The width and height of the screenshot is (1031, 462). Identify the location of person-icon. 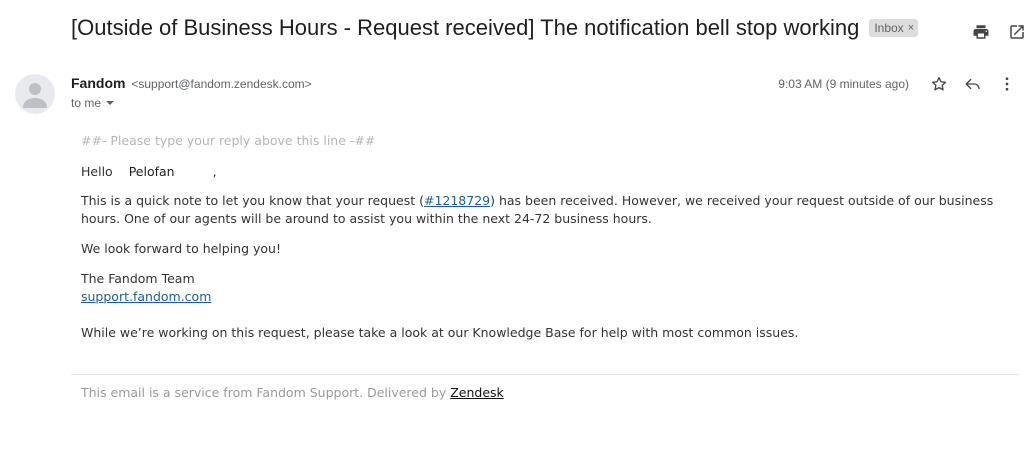
(35, 95).